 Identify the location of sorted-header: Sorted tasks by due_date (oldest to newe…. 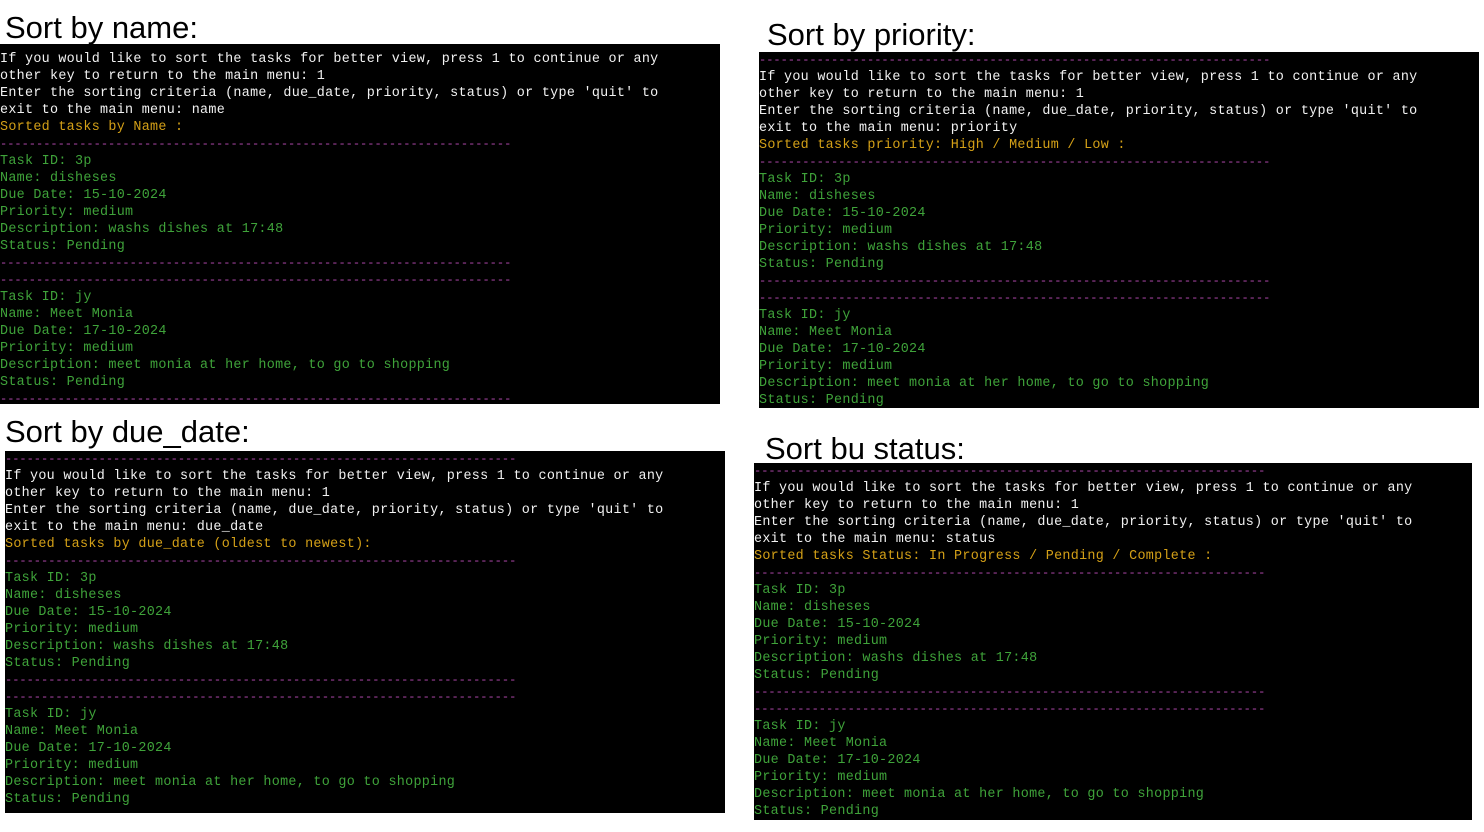
(188, 544).